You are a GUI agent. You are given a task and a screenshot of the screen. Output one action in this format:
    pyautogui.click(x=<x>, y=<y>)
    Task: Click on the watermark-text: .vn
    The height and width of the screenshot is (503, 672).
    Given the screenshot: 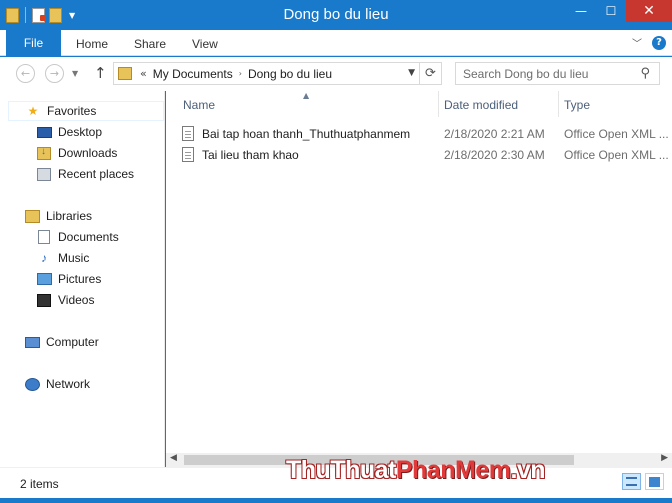 What is the action you would take?
    pyautogui.click(x=528, y=470)
    